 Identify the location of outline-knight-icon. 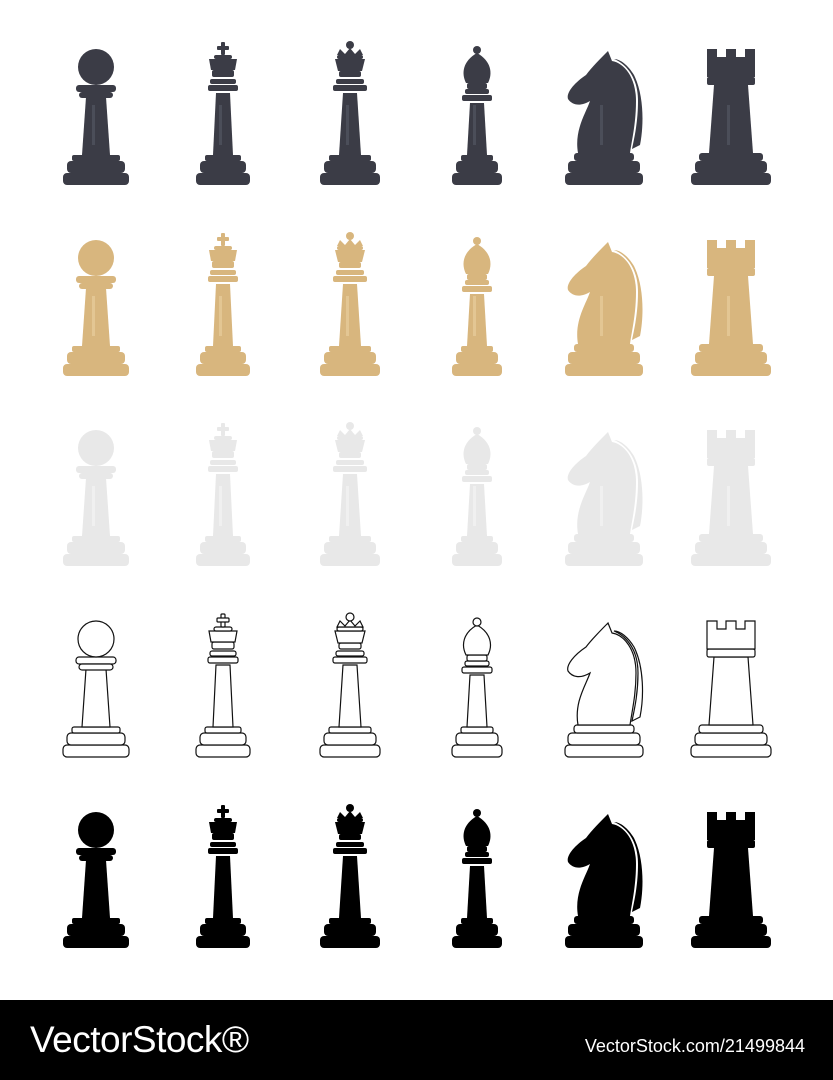
(604, 689).